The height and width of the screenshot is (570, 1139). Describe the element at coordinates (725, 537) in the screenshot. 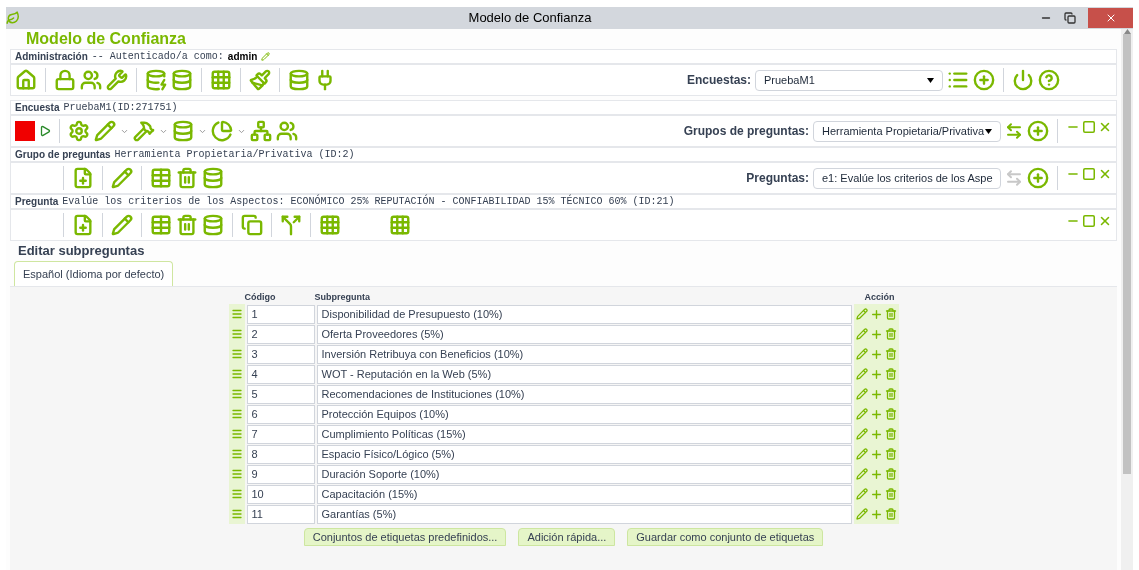

I see `action-button: Guardar como conjunto de etiquetas` at that location.